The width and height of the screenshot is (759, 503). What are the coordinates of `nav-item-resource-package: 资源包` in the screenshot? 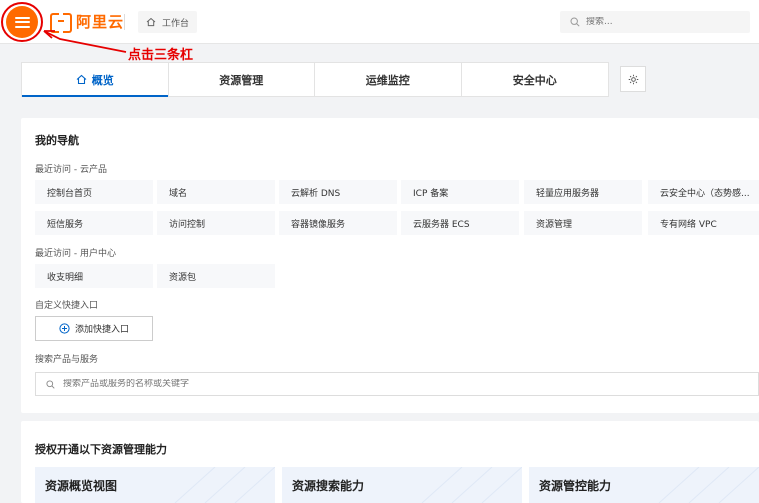 It's located at (216, 276).